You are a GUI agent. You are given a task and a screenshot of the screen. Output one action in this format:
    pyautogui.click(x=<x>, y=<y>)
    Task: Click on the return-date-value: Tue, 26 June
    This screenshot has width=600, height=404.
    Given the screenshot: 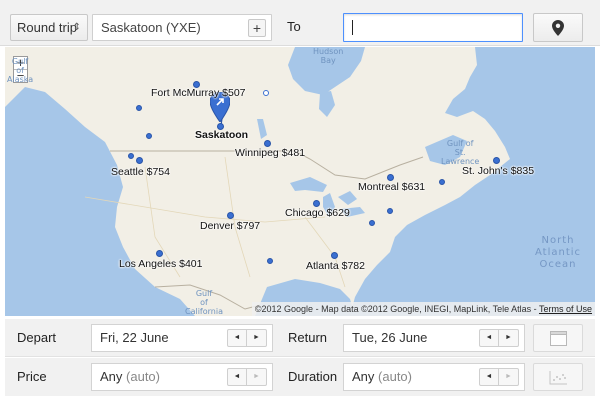 What is the action you would take?
    pyautogui.click(x=390, y=337)
    